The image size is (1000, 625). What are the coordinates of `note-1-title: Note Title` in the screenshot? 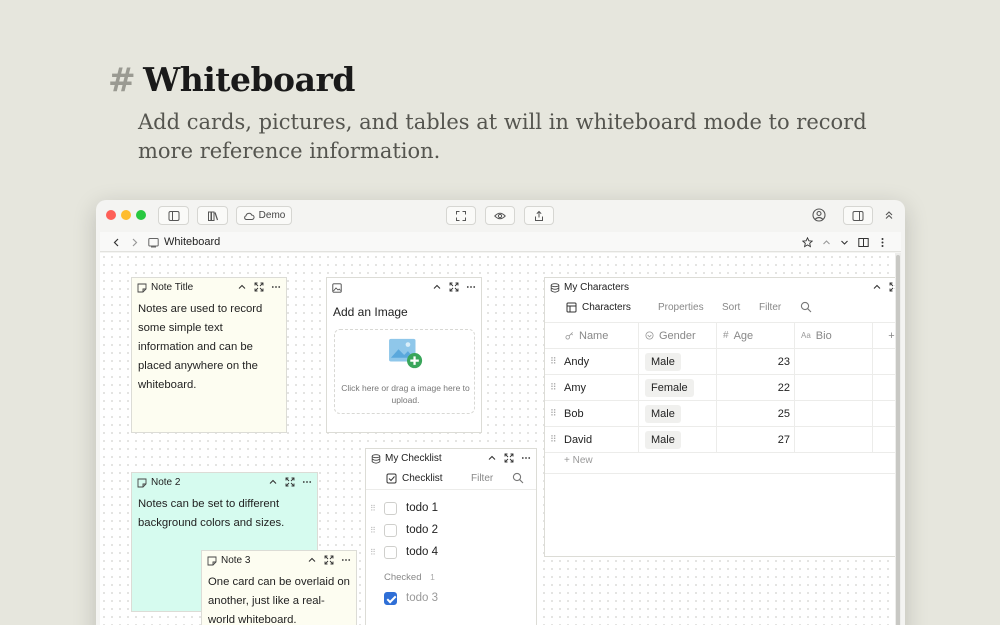 It's located at (172, 287).